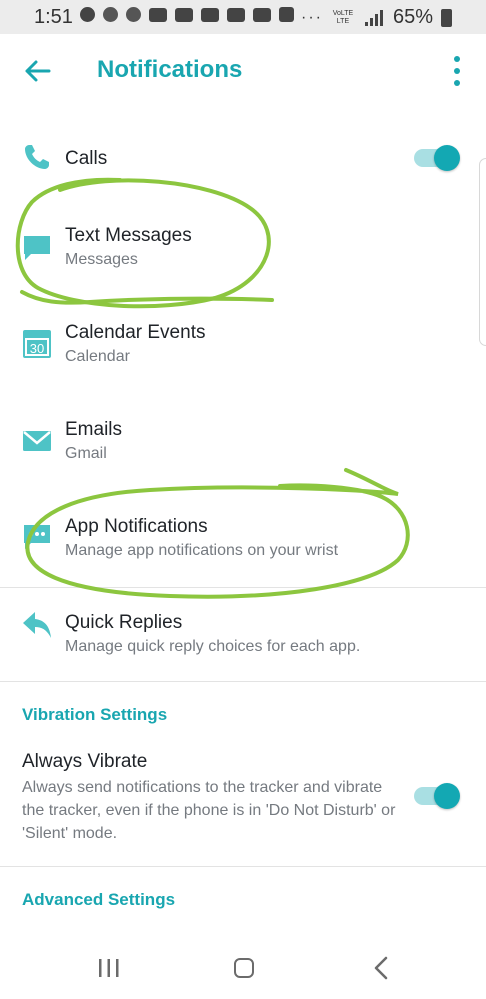 The height and width of the screenshot is (999, 486). What do you see at coordinates (136, 526) in the screenshot?
I see `list-item-title: App Notifications` at bounding box center [136, 526].